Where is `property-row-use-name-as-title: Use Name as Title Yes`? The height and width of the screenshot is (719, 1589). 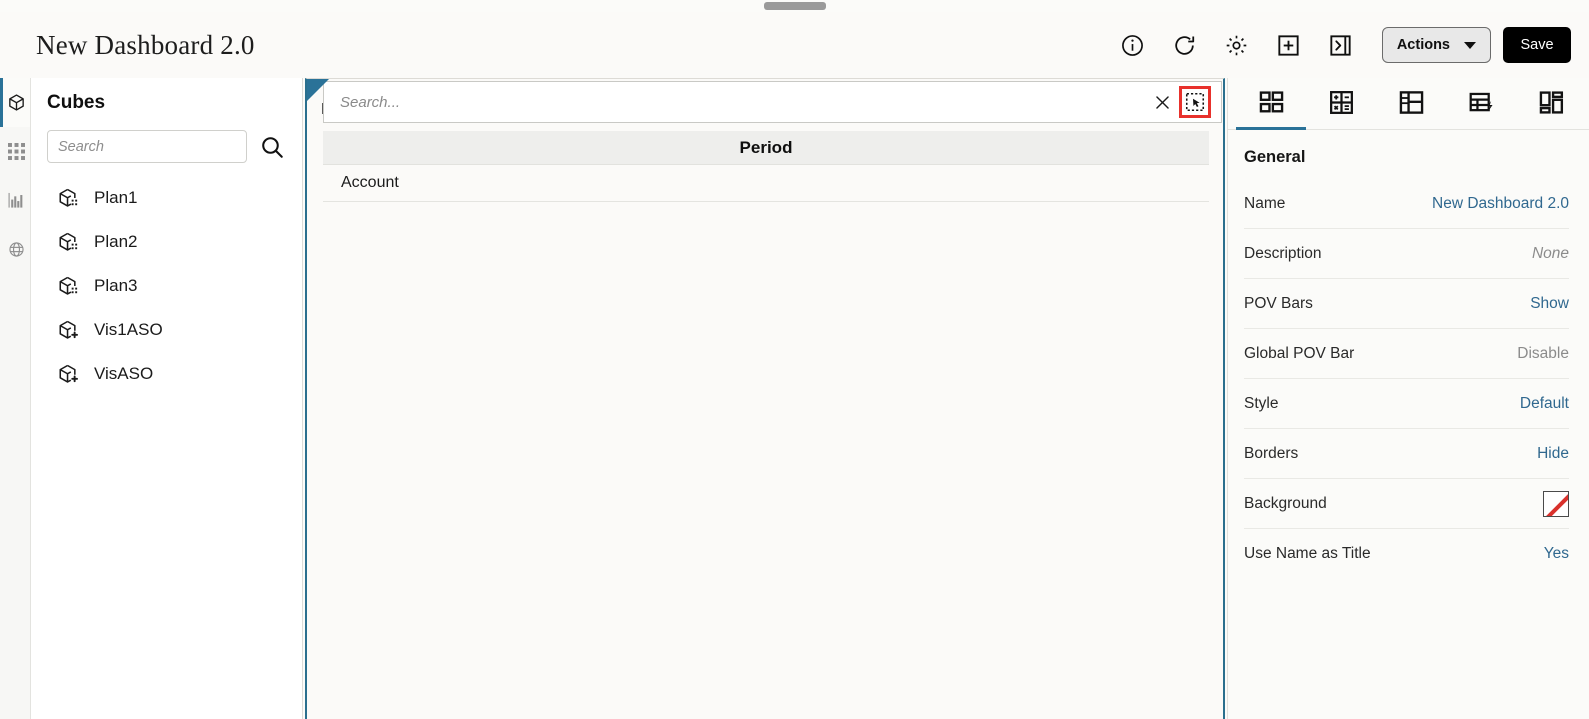
property-row-use-name-as-title: Use Name as Title Yes is located at coordinates (1406, 554).